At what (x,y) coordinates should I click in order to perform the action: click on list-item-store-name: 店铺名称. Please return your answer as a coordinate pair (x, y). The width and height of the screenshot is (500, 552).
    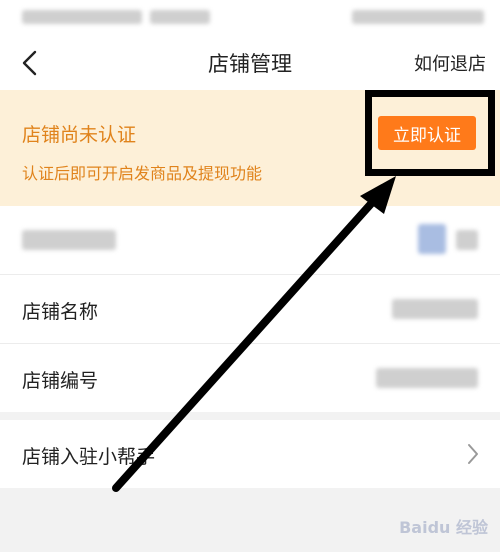
    Looking at the image, I should click on (250, 309).